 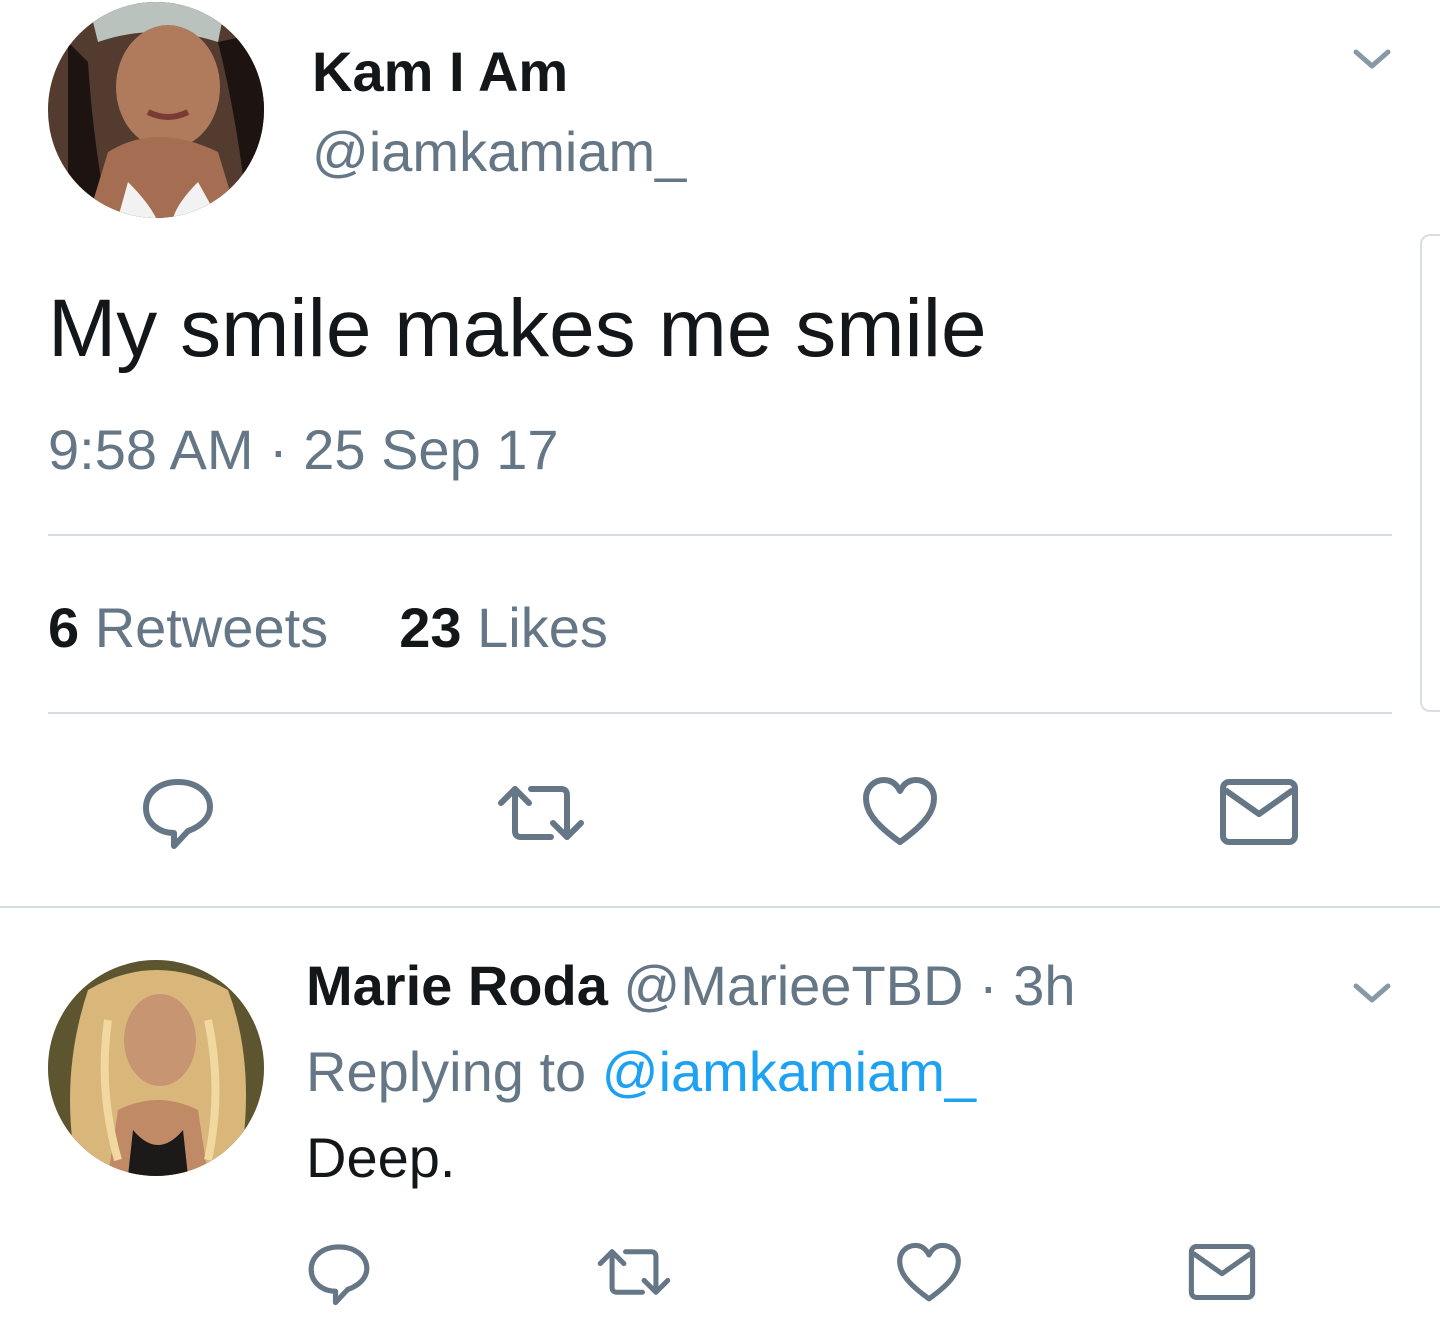 What do you see at coordinates (430, 627) in the screenshot?
I see `likes-count: 23` at bounding box center [430, 627].